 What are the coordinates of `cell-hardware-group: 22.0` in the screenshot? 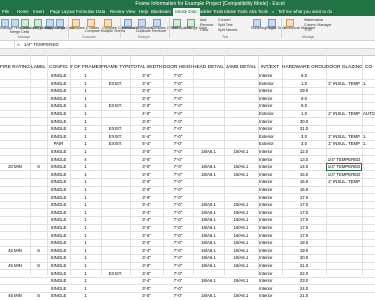 It's located at (304, 274).